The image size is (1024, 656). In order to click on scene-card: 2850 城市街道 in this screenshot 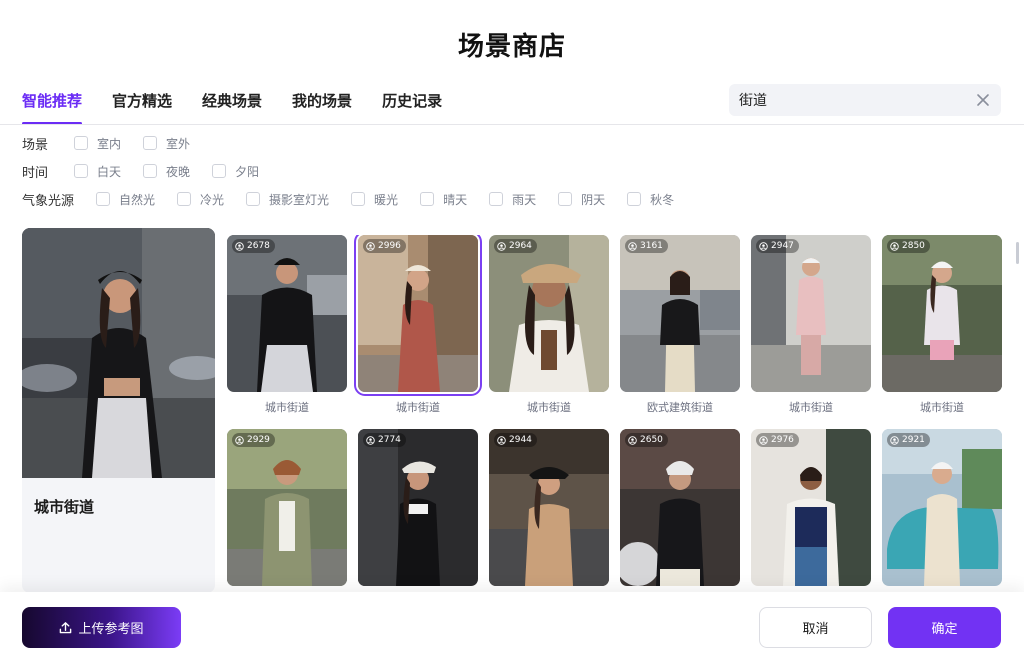, I will do `click(942, 325)`.